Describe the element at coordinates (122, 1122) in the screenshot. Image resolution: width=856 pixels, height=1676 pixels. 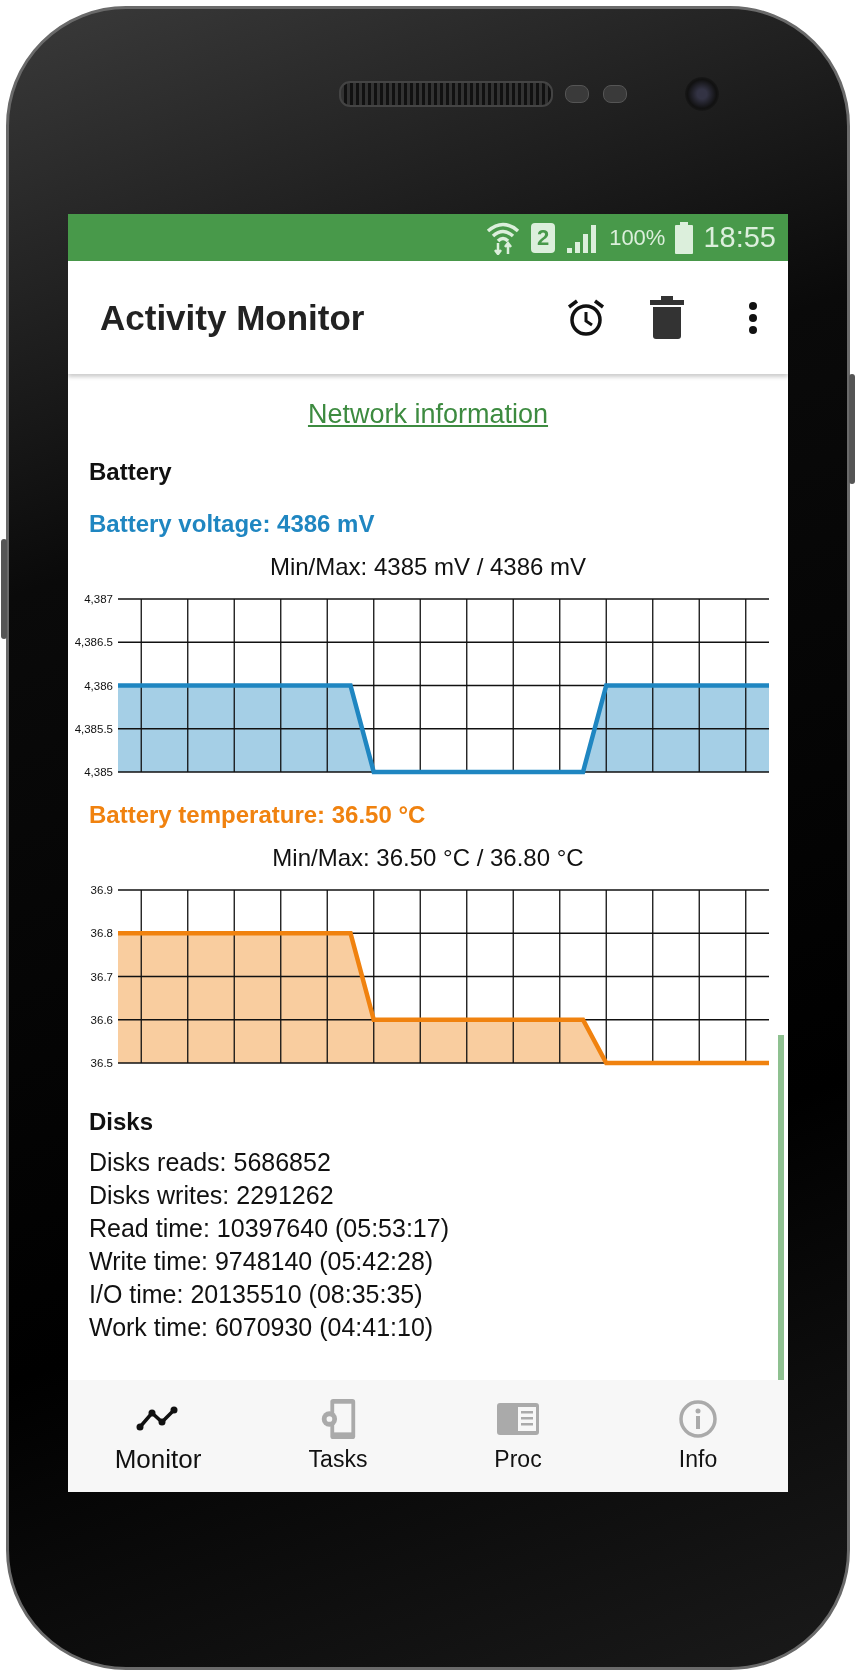
I see `section-heading: Disks` at that location.